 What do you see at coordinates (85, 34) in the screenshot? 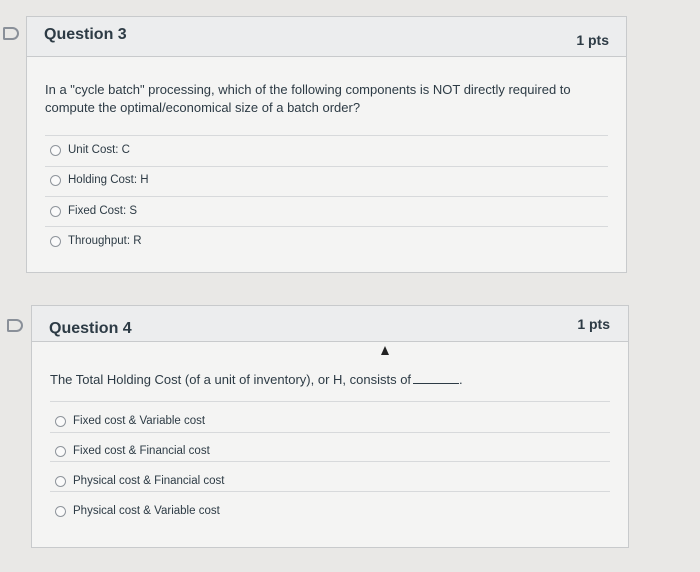
I see `question-title: Question 3` at bounding box center [85, 34].